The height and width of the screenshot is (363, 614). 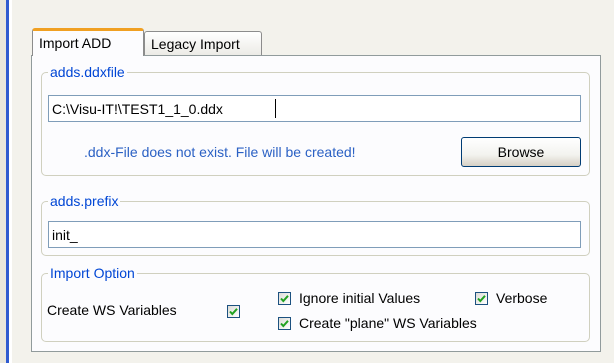 I want to click on create-ws-variables-checkbox, so click(x=233, y=311).